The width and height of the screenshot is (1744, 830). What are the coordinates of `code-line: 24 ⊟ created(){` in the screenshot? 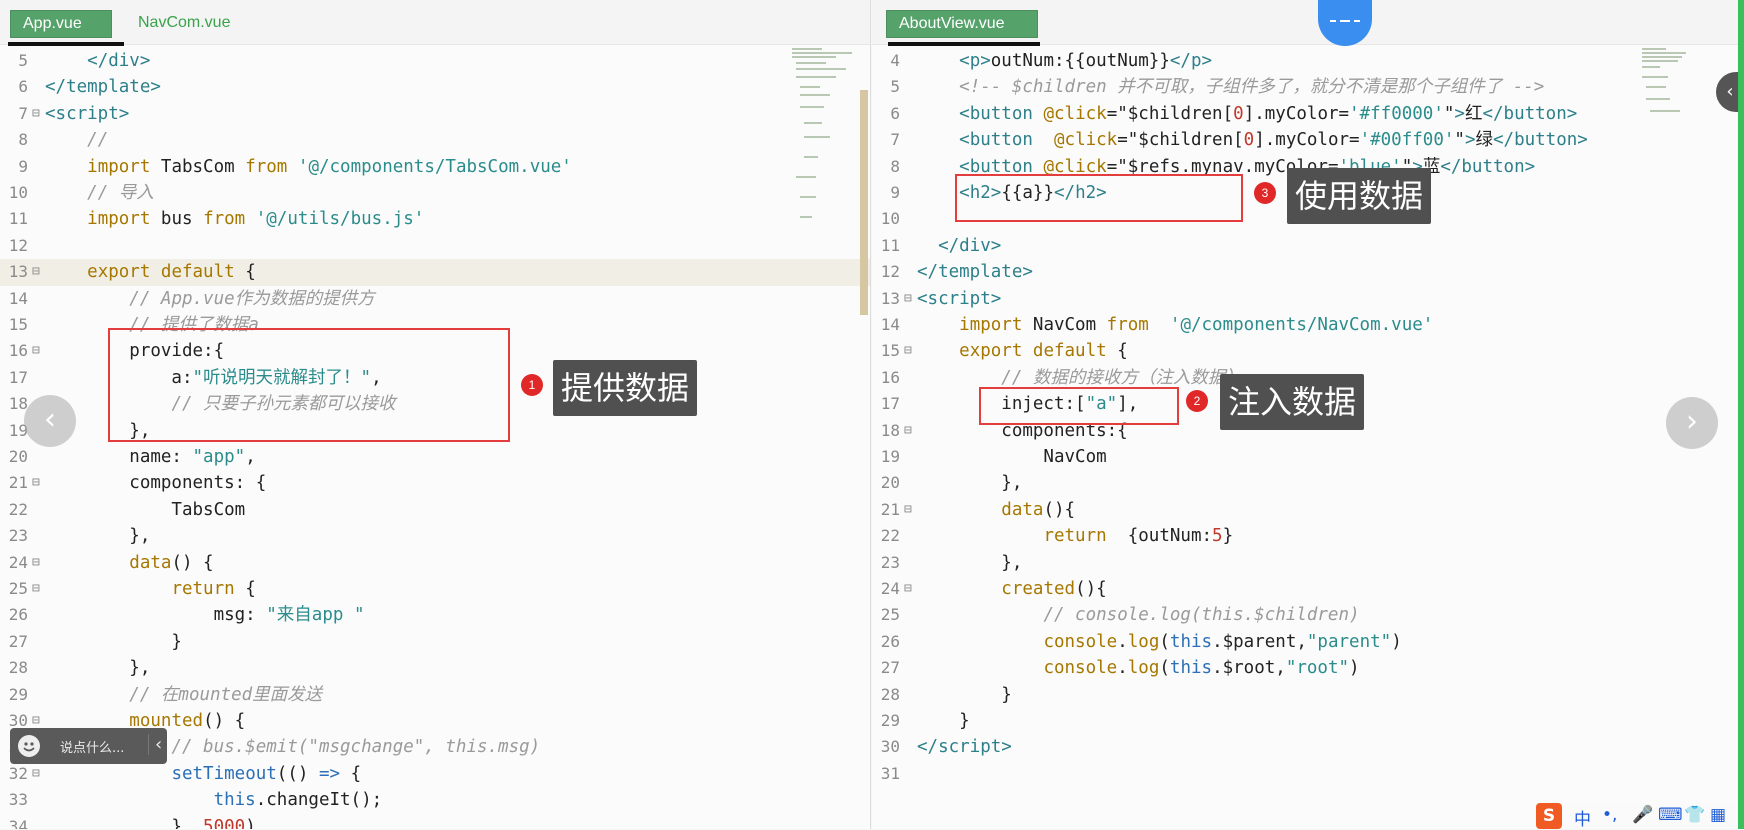 It's located at (1308, 589).